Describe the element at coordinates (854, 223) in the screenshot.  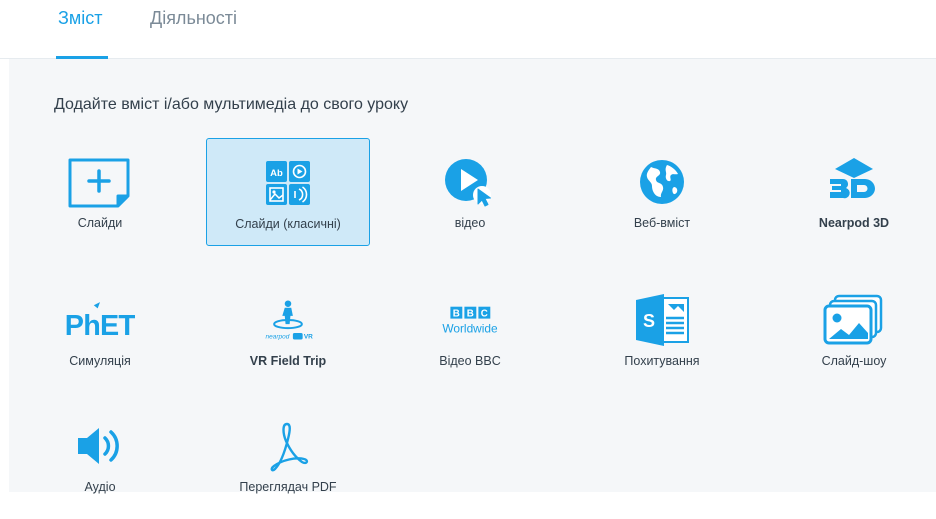
I see `tile-label: Nearpod 3D` at that location.